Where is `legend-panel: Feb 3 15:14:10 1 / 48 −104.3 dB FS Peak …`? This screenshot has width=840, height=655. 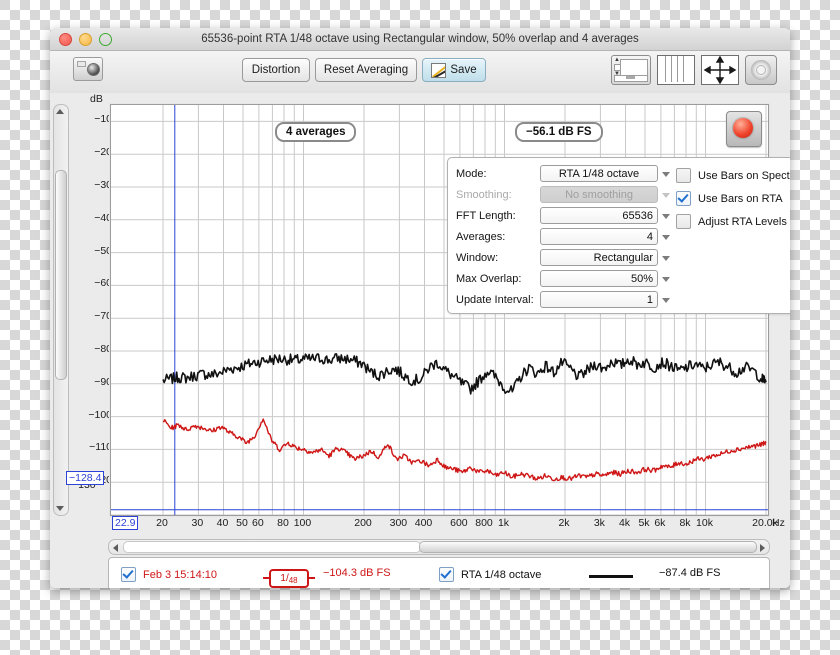 legend-panel: Feb 3 15:14:10 1 / 48 −104.3 dB FS Peak … is located at coordinates (439, 572).